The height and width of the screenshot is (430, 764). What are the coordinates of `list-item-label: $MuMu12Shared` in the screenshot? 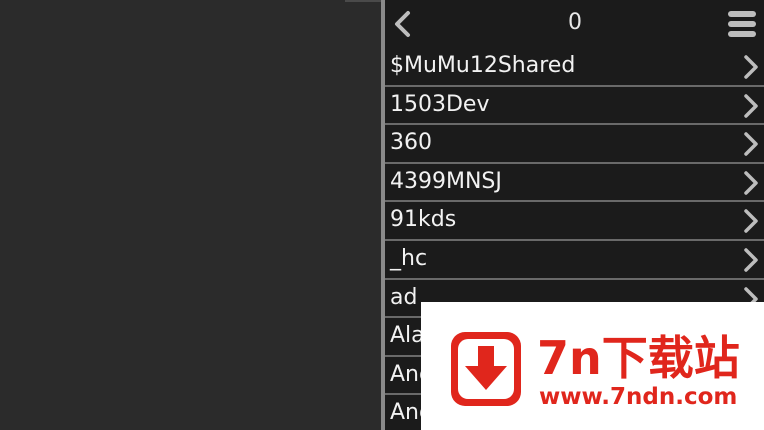 It's located at (483, 65).